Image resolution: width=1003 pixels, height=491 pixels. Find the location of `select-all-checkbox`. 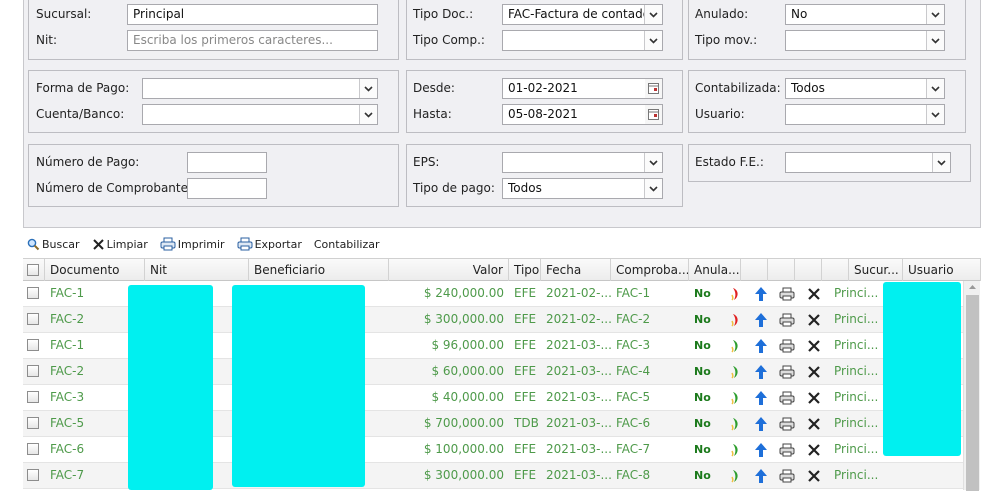

select-all-checkbox is located at coordinates (33, 270).